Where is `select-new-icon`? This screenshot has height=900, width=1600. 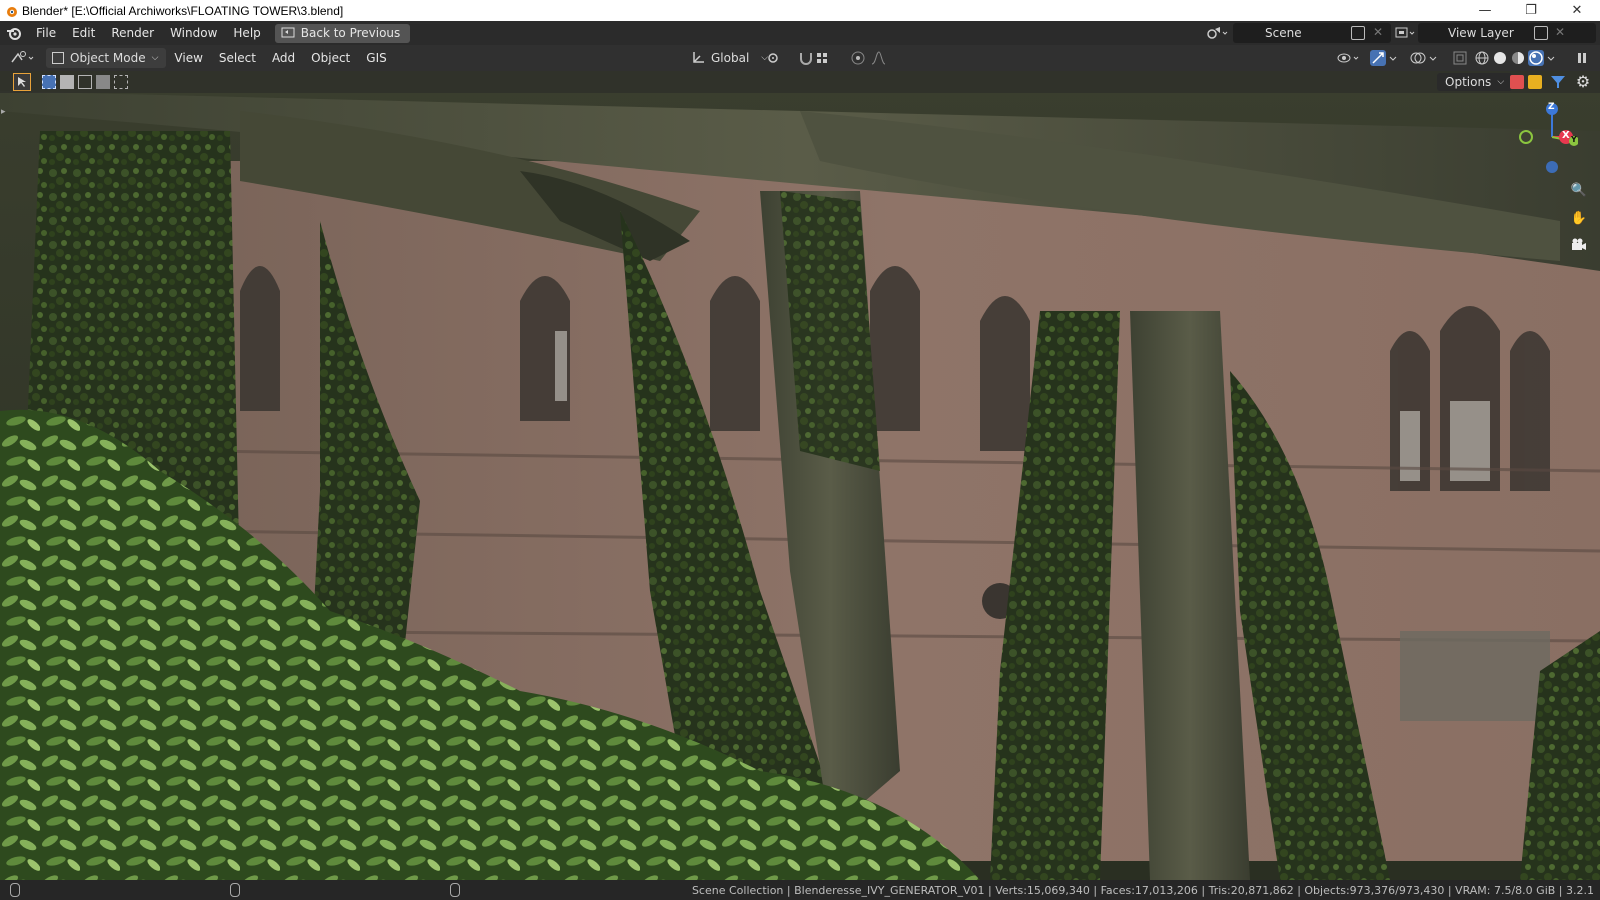
select-new-icon is located at coordinates (49, 82).